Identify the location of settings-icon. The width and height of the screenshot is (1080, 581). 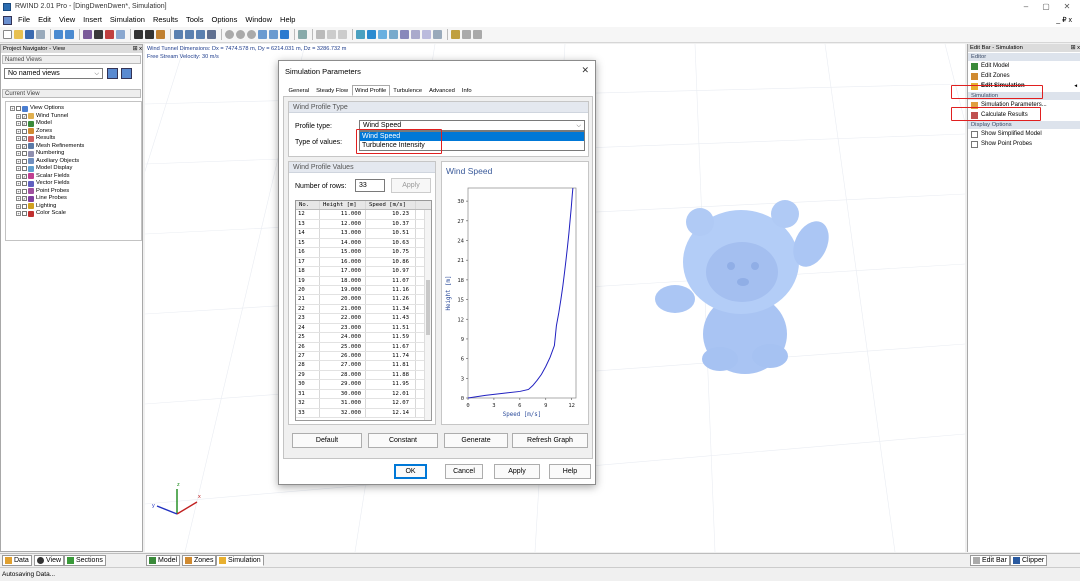
(477, 34).